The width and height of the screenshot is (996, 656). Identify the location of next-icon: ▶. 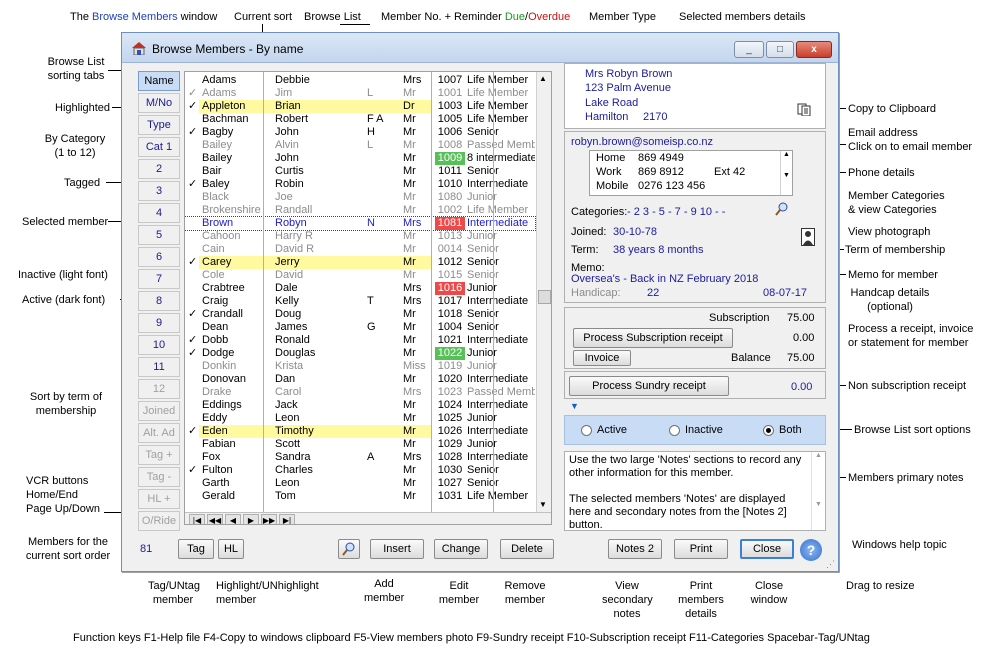
(251, 519).